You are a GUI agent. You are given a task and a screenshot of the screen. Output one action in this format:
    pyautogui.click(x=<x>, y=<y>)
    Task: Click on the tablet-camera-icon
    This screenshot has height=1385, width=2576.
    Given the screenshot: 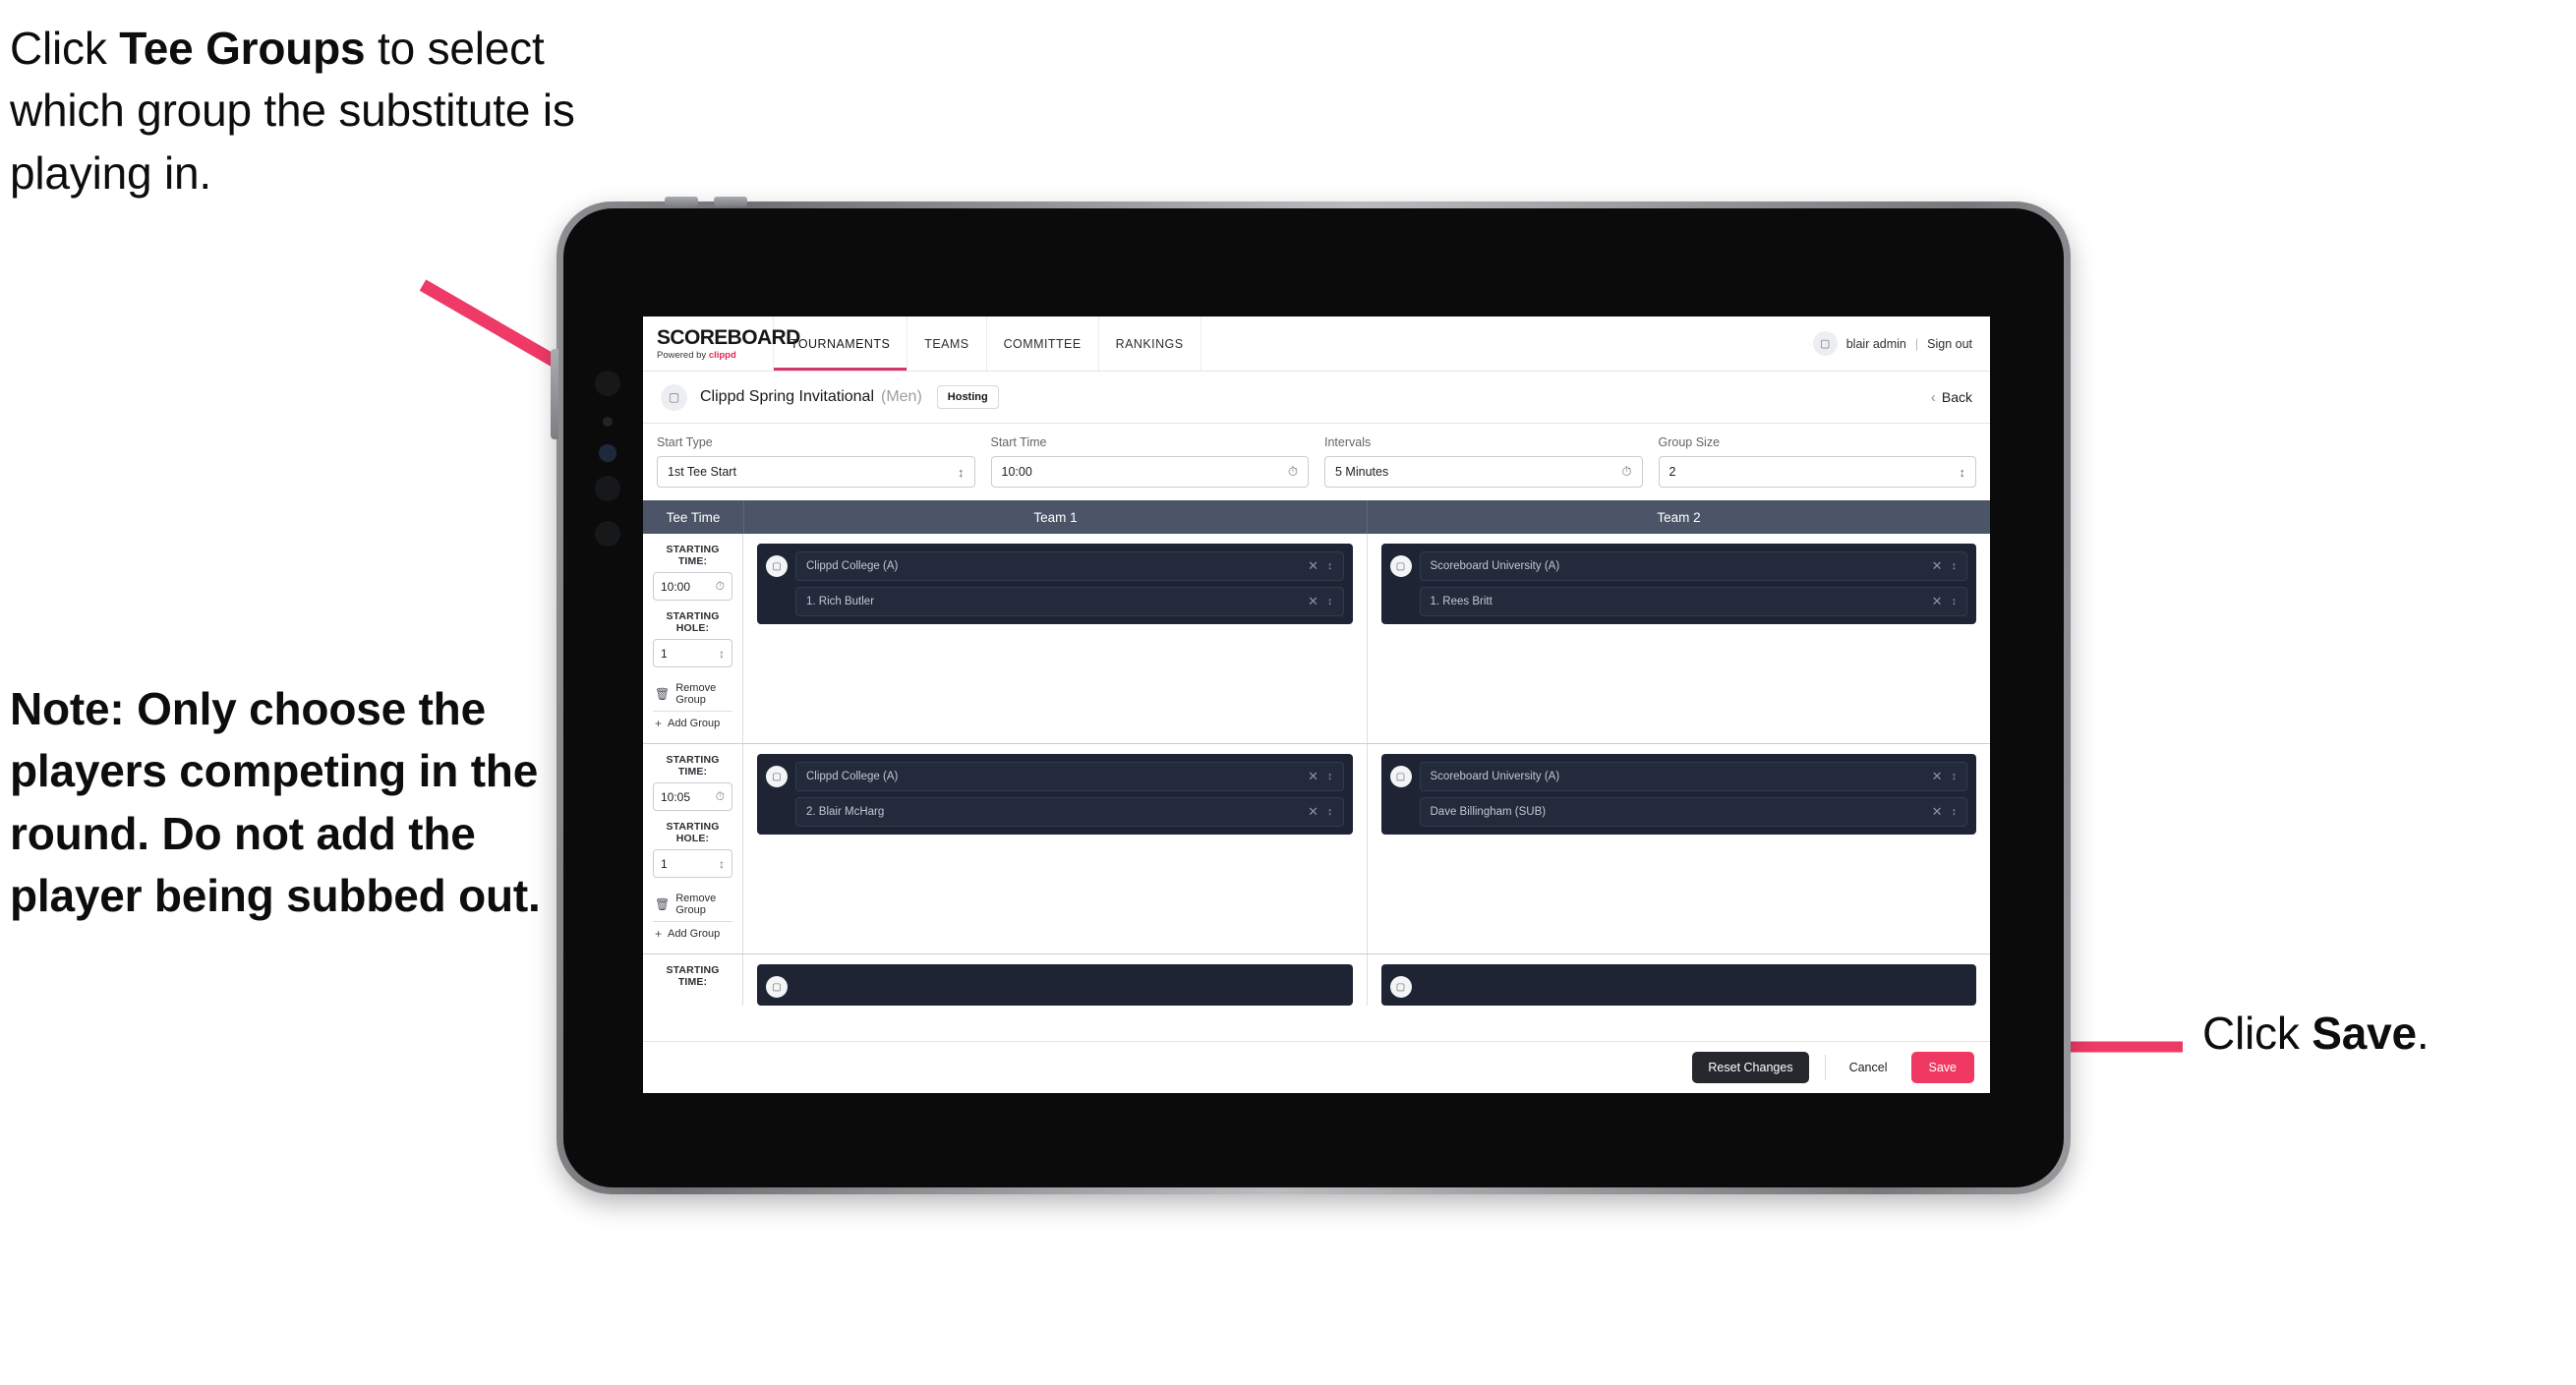 What is the action you would take?
    pyautogui.click(x=607, y=453)
    